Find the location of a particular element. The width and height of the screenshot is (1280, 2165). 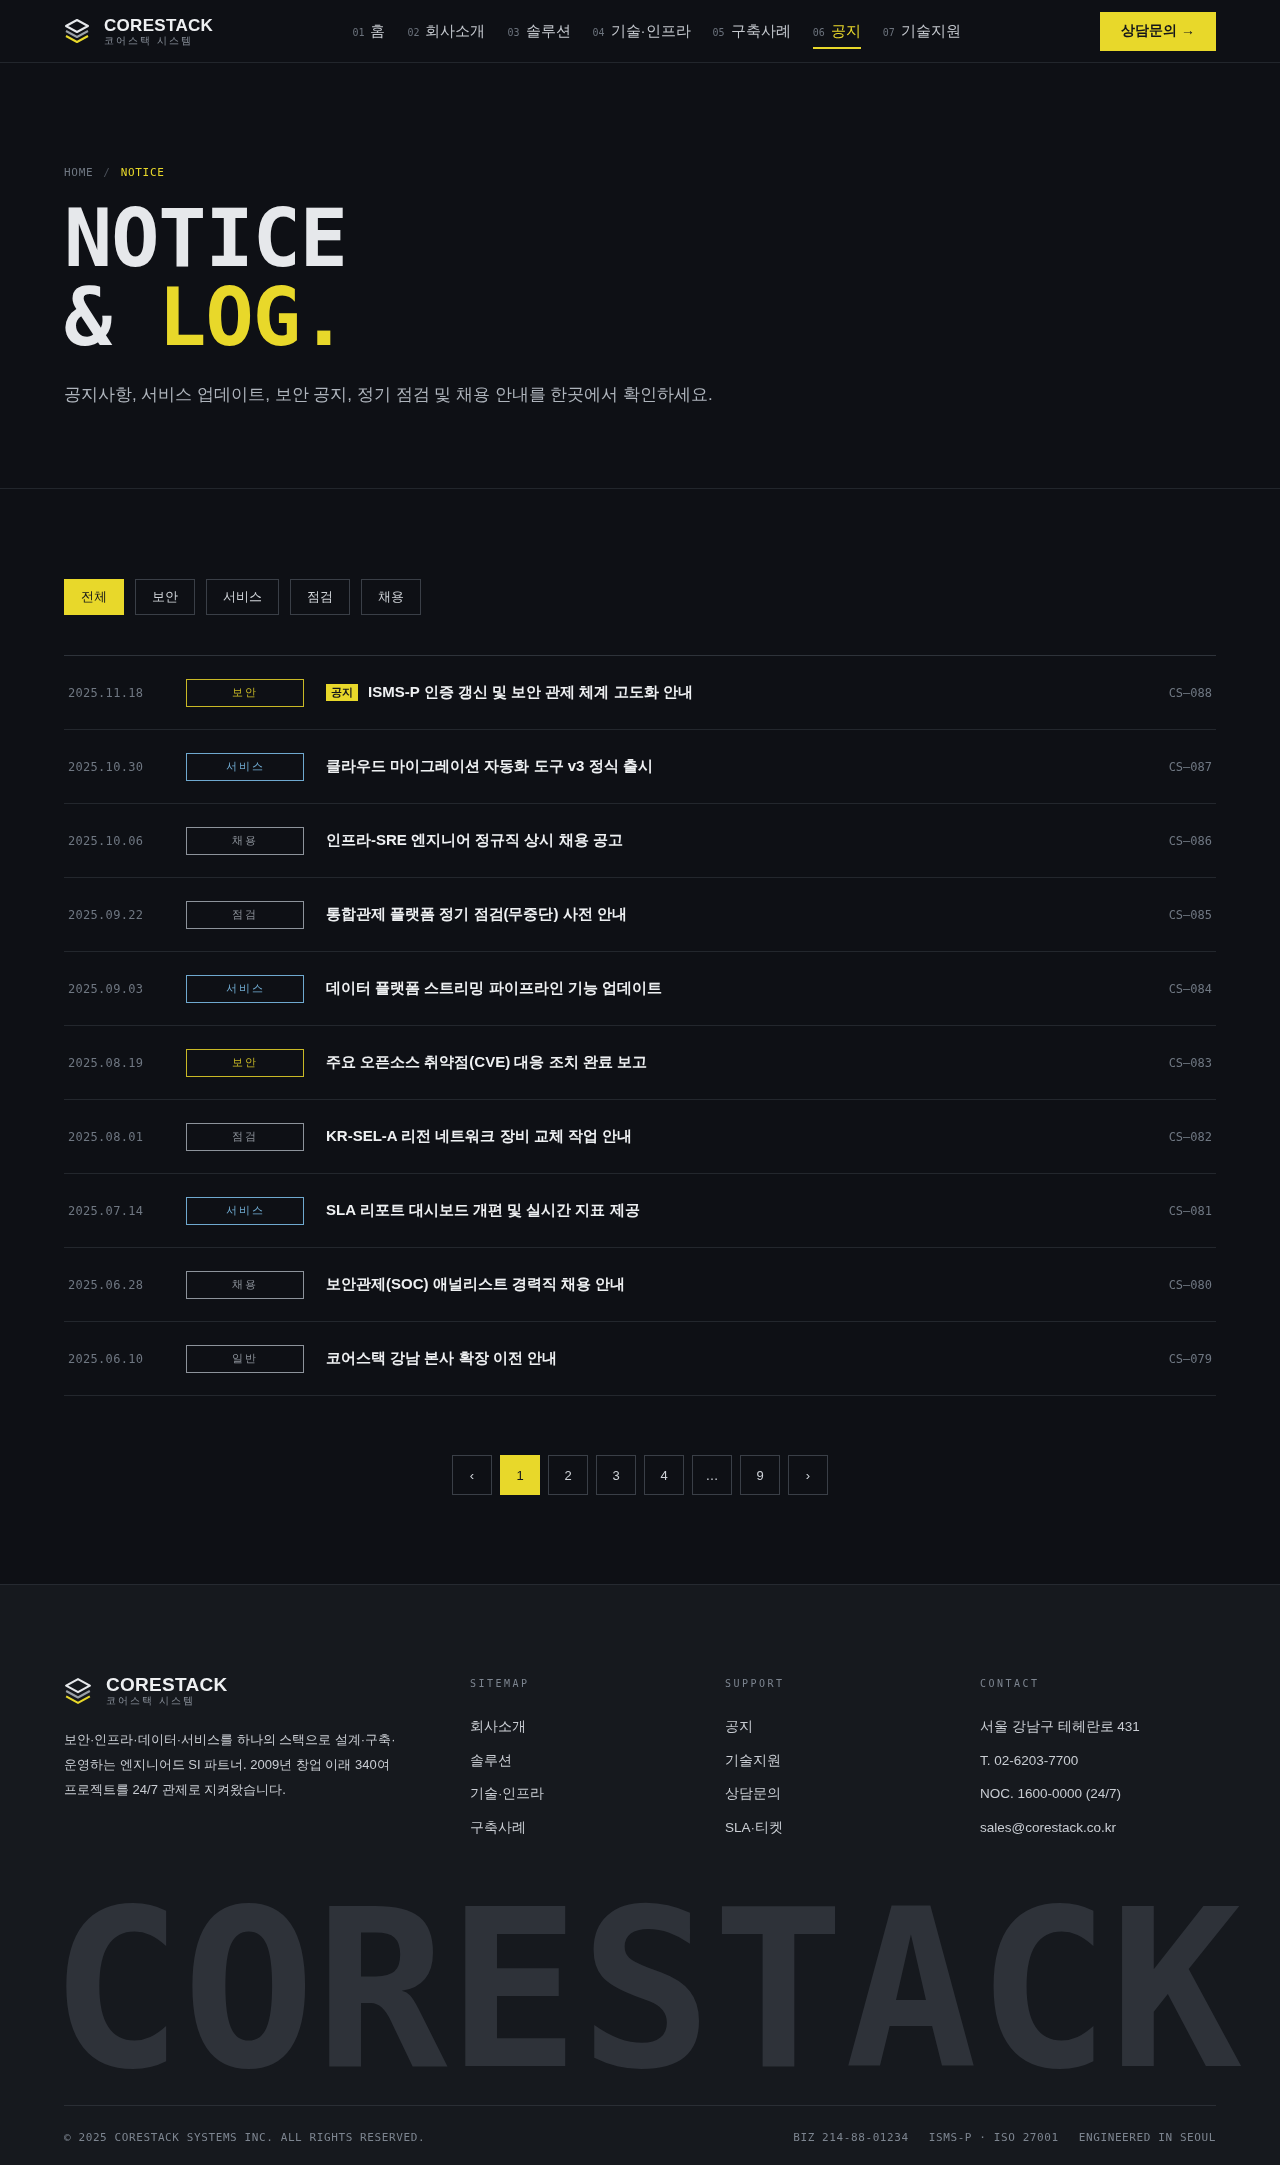

pagination-button: 9 is located at coordinates (760, 1475).